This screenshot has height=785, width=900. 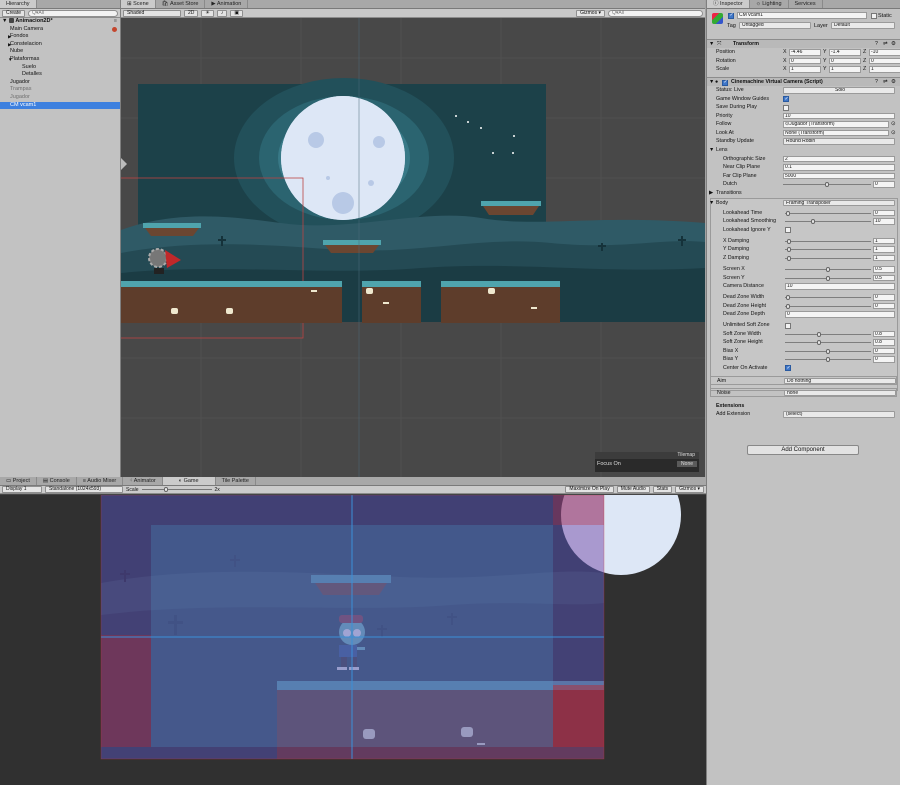 What do you see at coordinates (839, 414) in the screenshot?
I see `add-extension-dropdown: (select)` at bounding box center [839, 414].